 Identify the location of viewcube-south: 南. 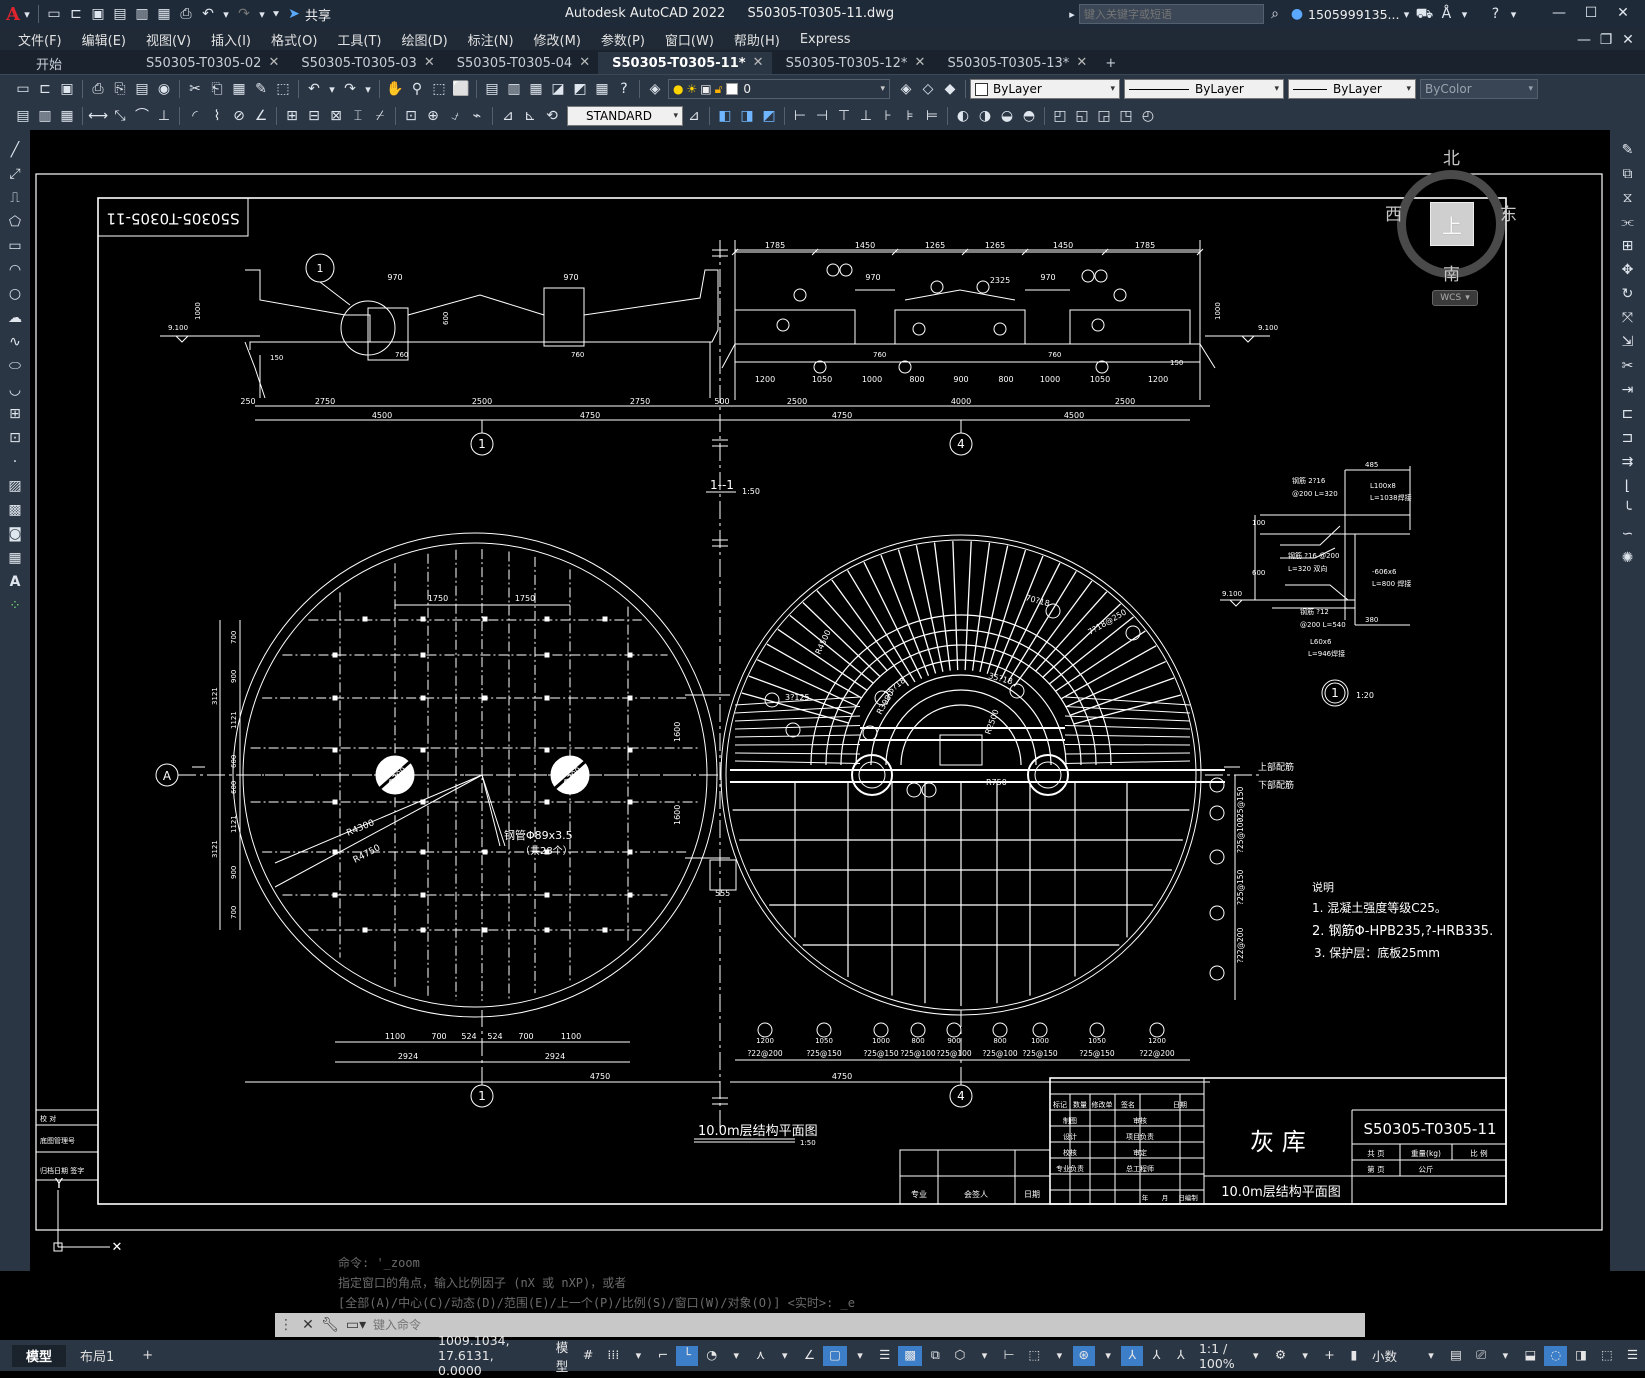
(1451, 272).